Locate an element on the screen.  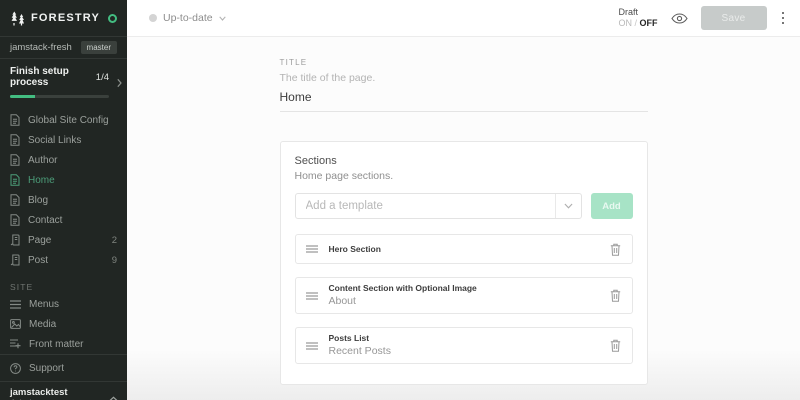
setup-progress-count: 1/4 is located at coordinates (102, 77).